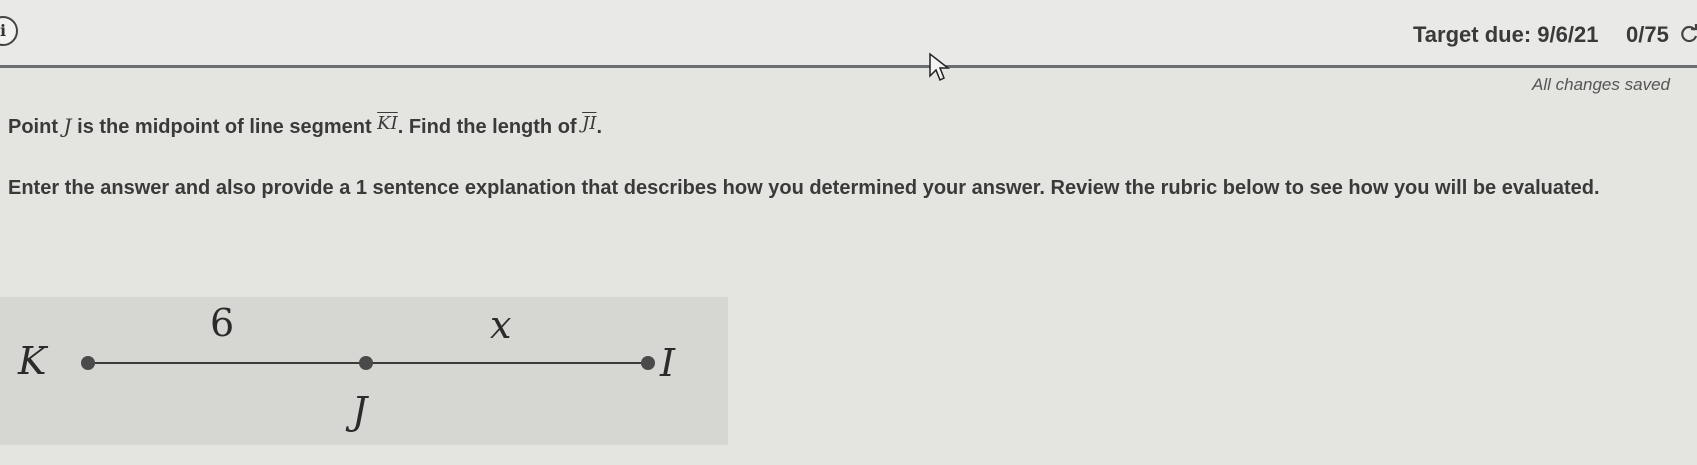  Describe the element at coordinates (848, 34) in the screenshot. I see `top-bar: i Target due: 9/6/21 0/75` at that location.